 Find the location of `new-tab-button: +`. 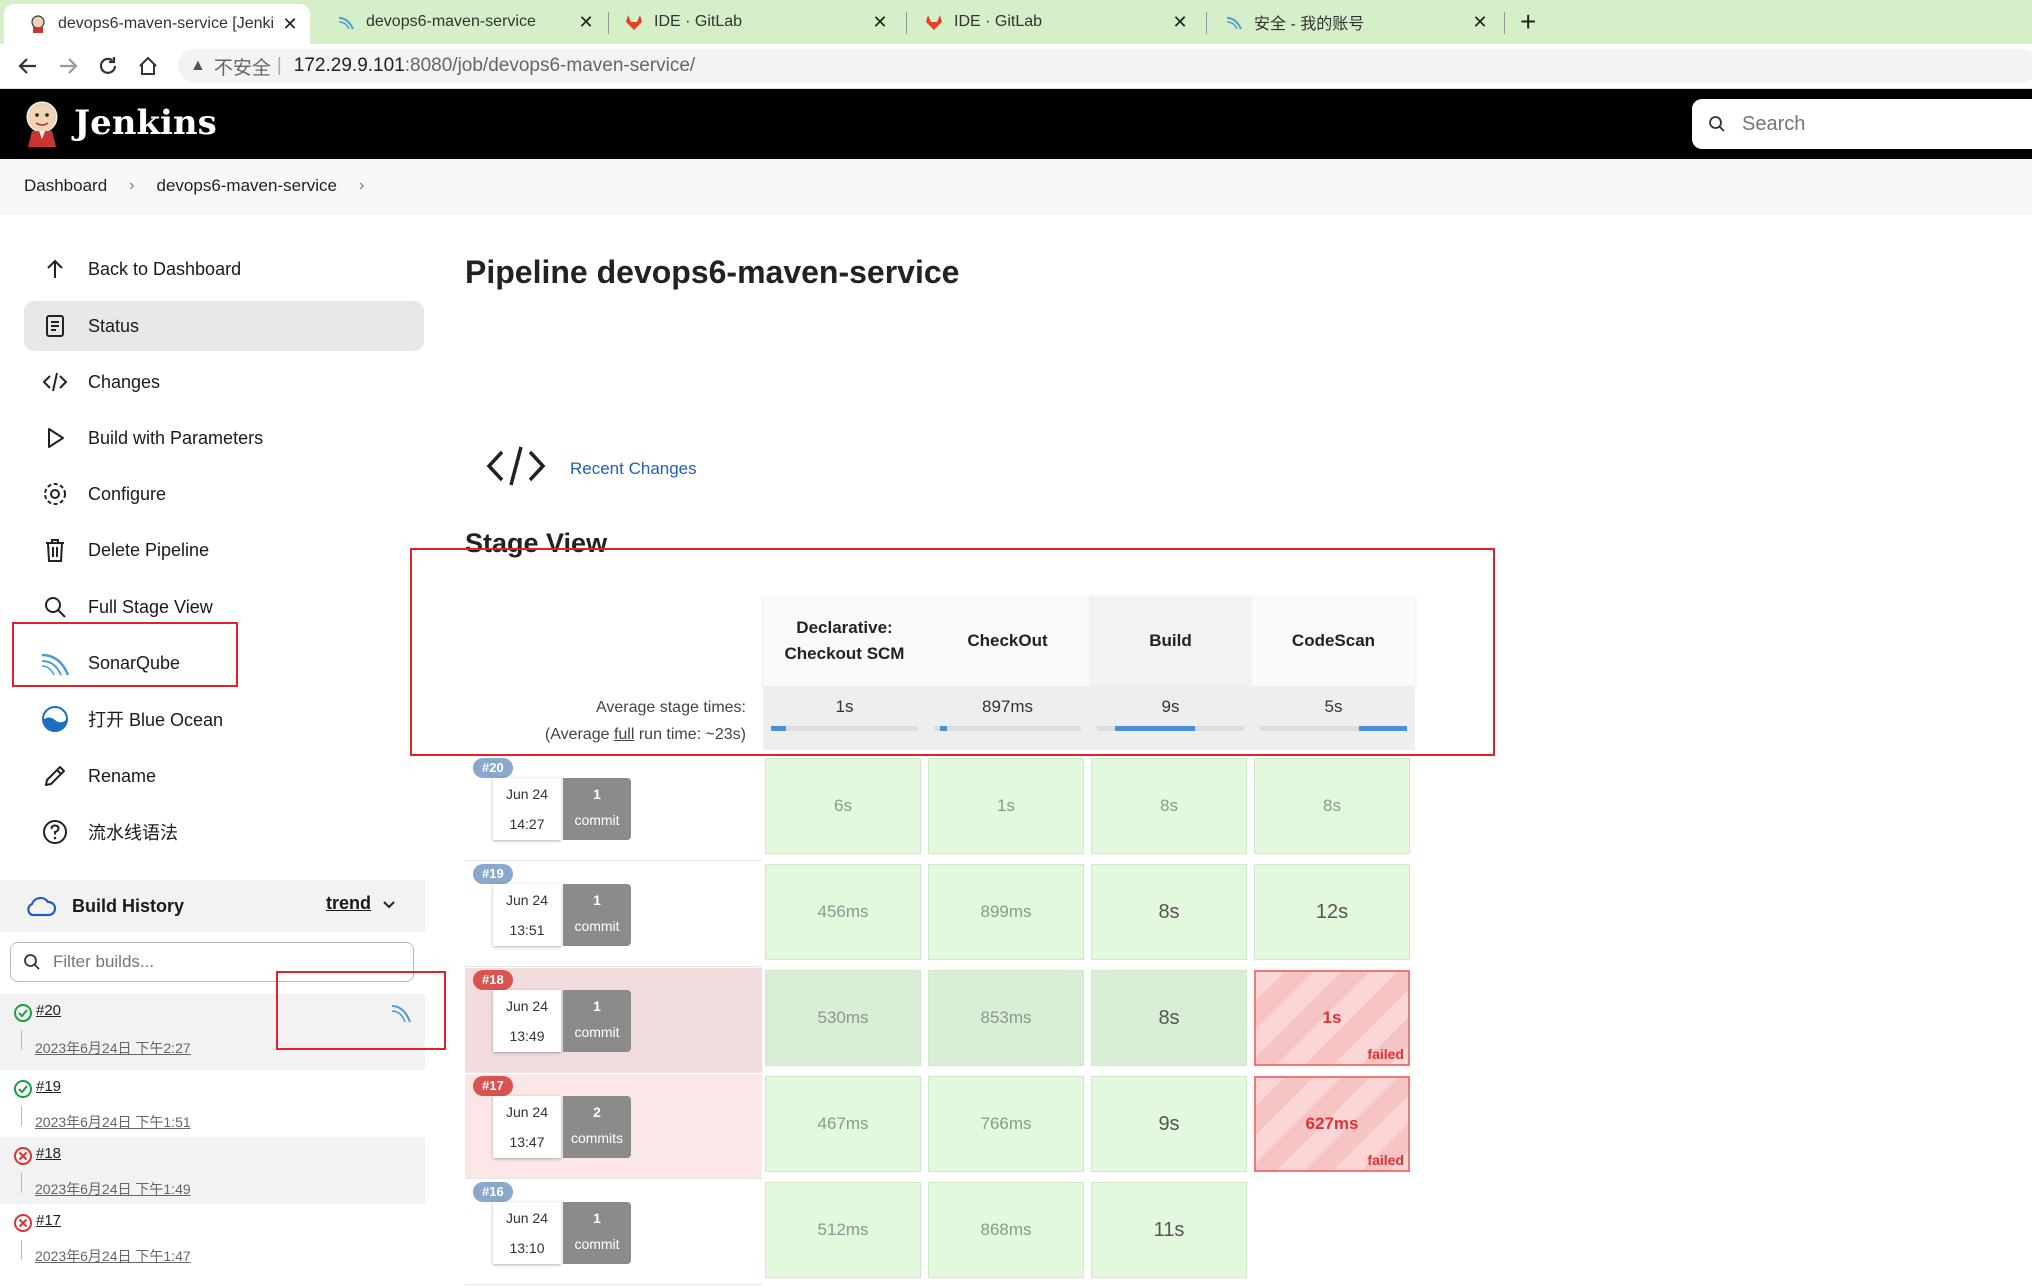

new-tab-button: + is located at coordinates (1528, 22).